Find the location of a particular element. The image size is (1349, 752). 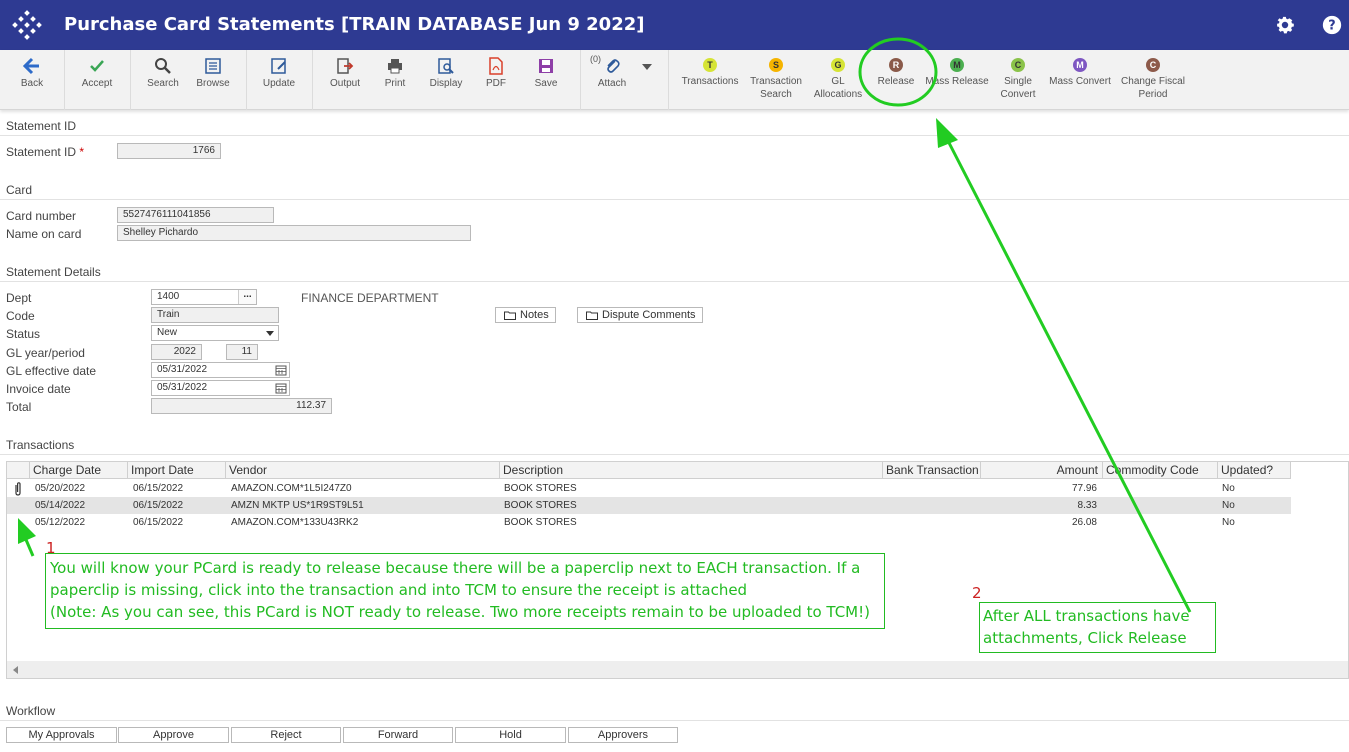

single-convert-button: C Single Convert is located at coordinates (1018, 80).